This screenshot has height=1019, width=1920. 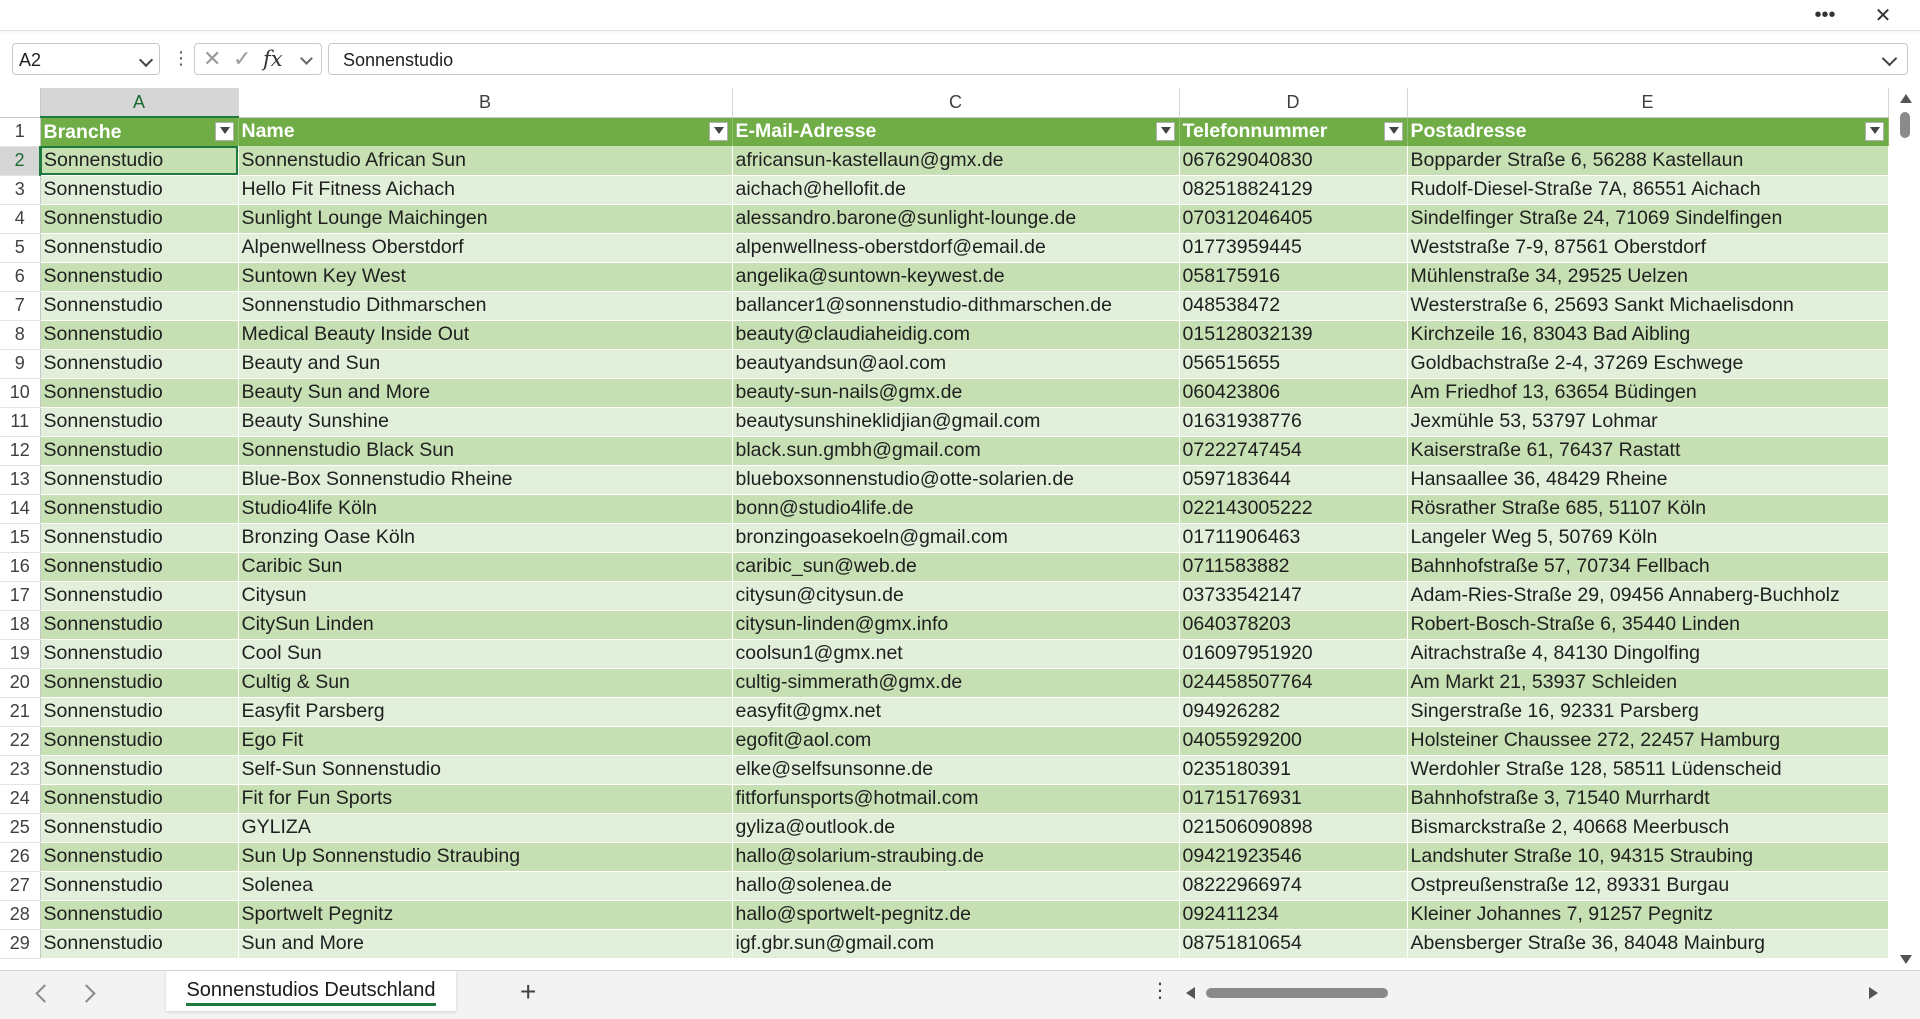 What do you see at coordinates (1648, 654) in the screenshot?
I see `table-cell: Aitrachstraße 4, 84130 Dingolfing` at bounding box center [1648, 654].